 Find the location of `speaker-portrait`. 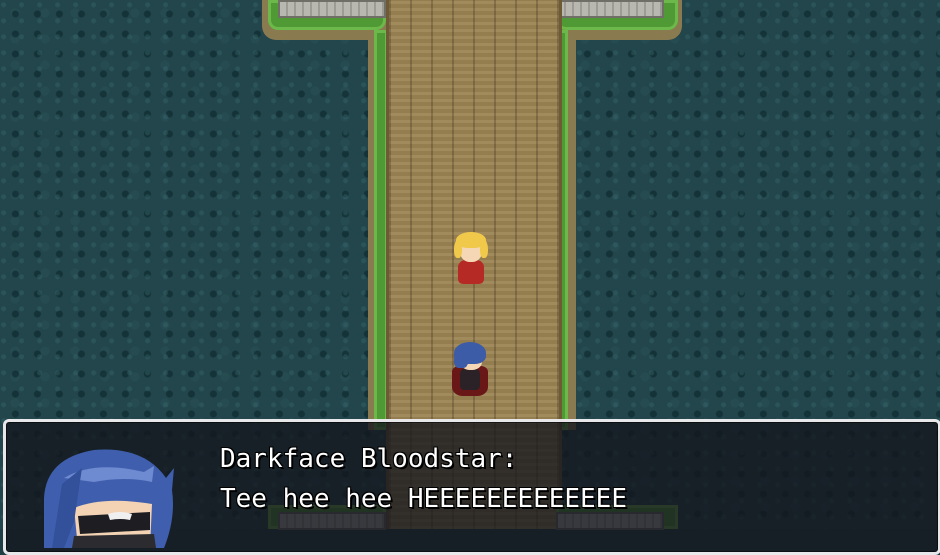

speaker-portrait is located at coordinates (109, 493).